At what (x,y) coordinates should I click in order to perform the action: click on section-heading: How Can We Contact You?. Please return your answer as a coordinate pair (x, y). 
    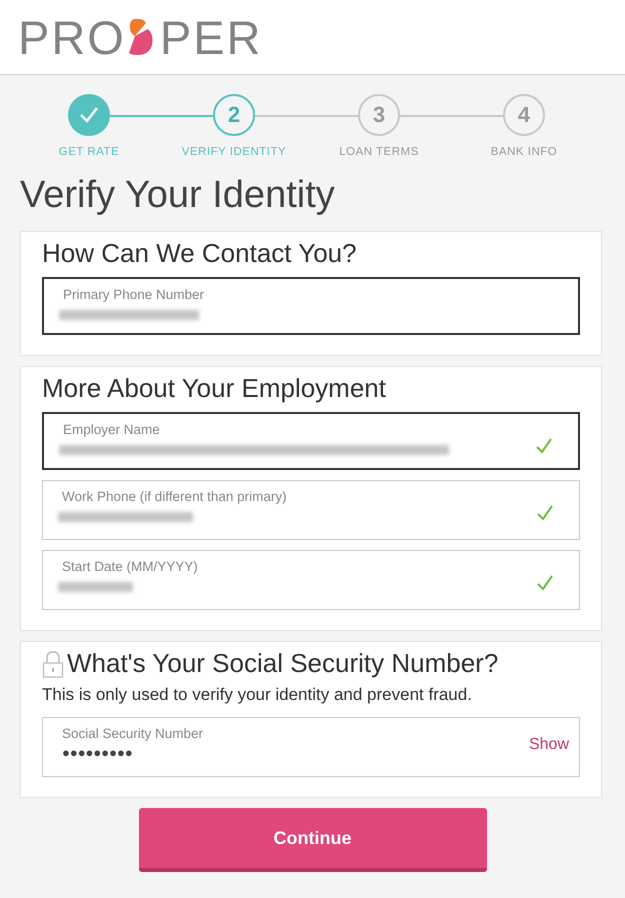
    Looking at the image, I should click on (199, 253).